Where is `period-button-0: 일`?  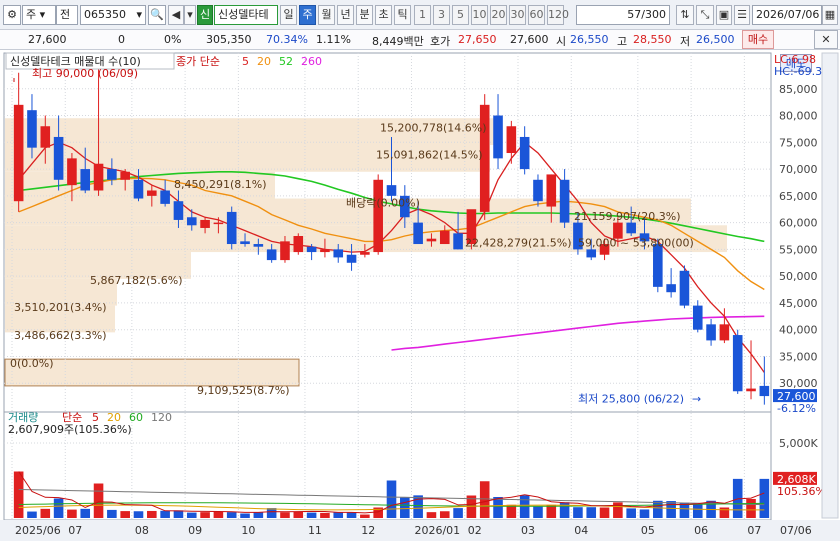
period-button-0: 일 is located at coordinates (288, 15).